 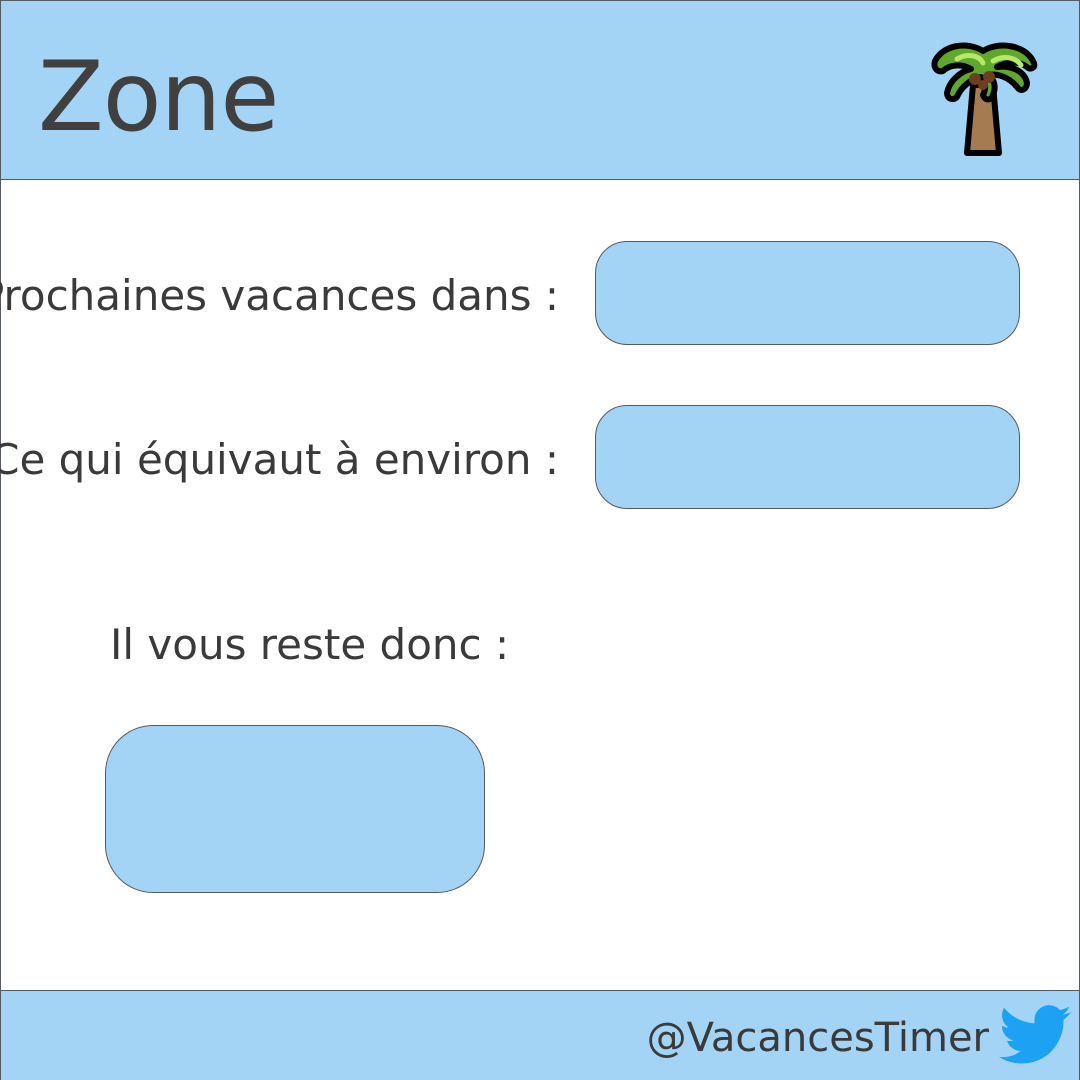 I want to click on approx-label: Ce qui équivaut à environ :, so click(x=279, y=459).